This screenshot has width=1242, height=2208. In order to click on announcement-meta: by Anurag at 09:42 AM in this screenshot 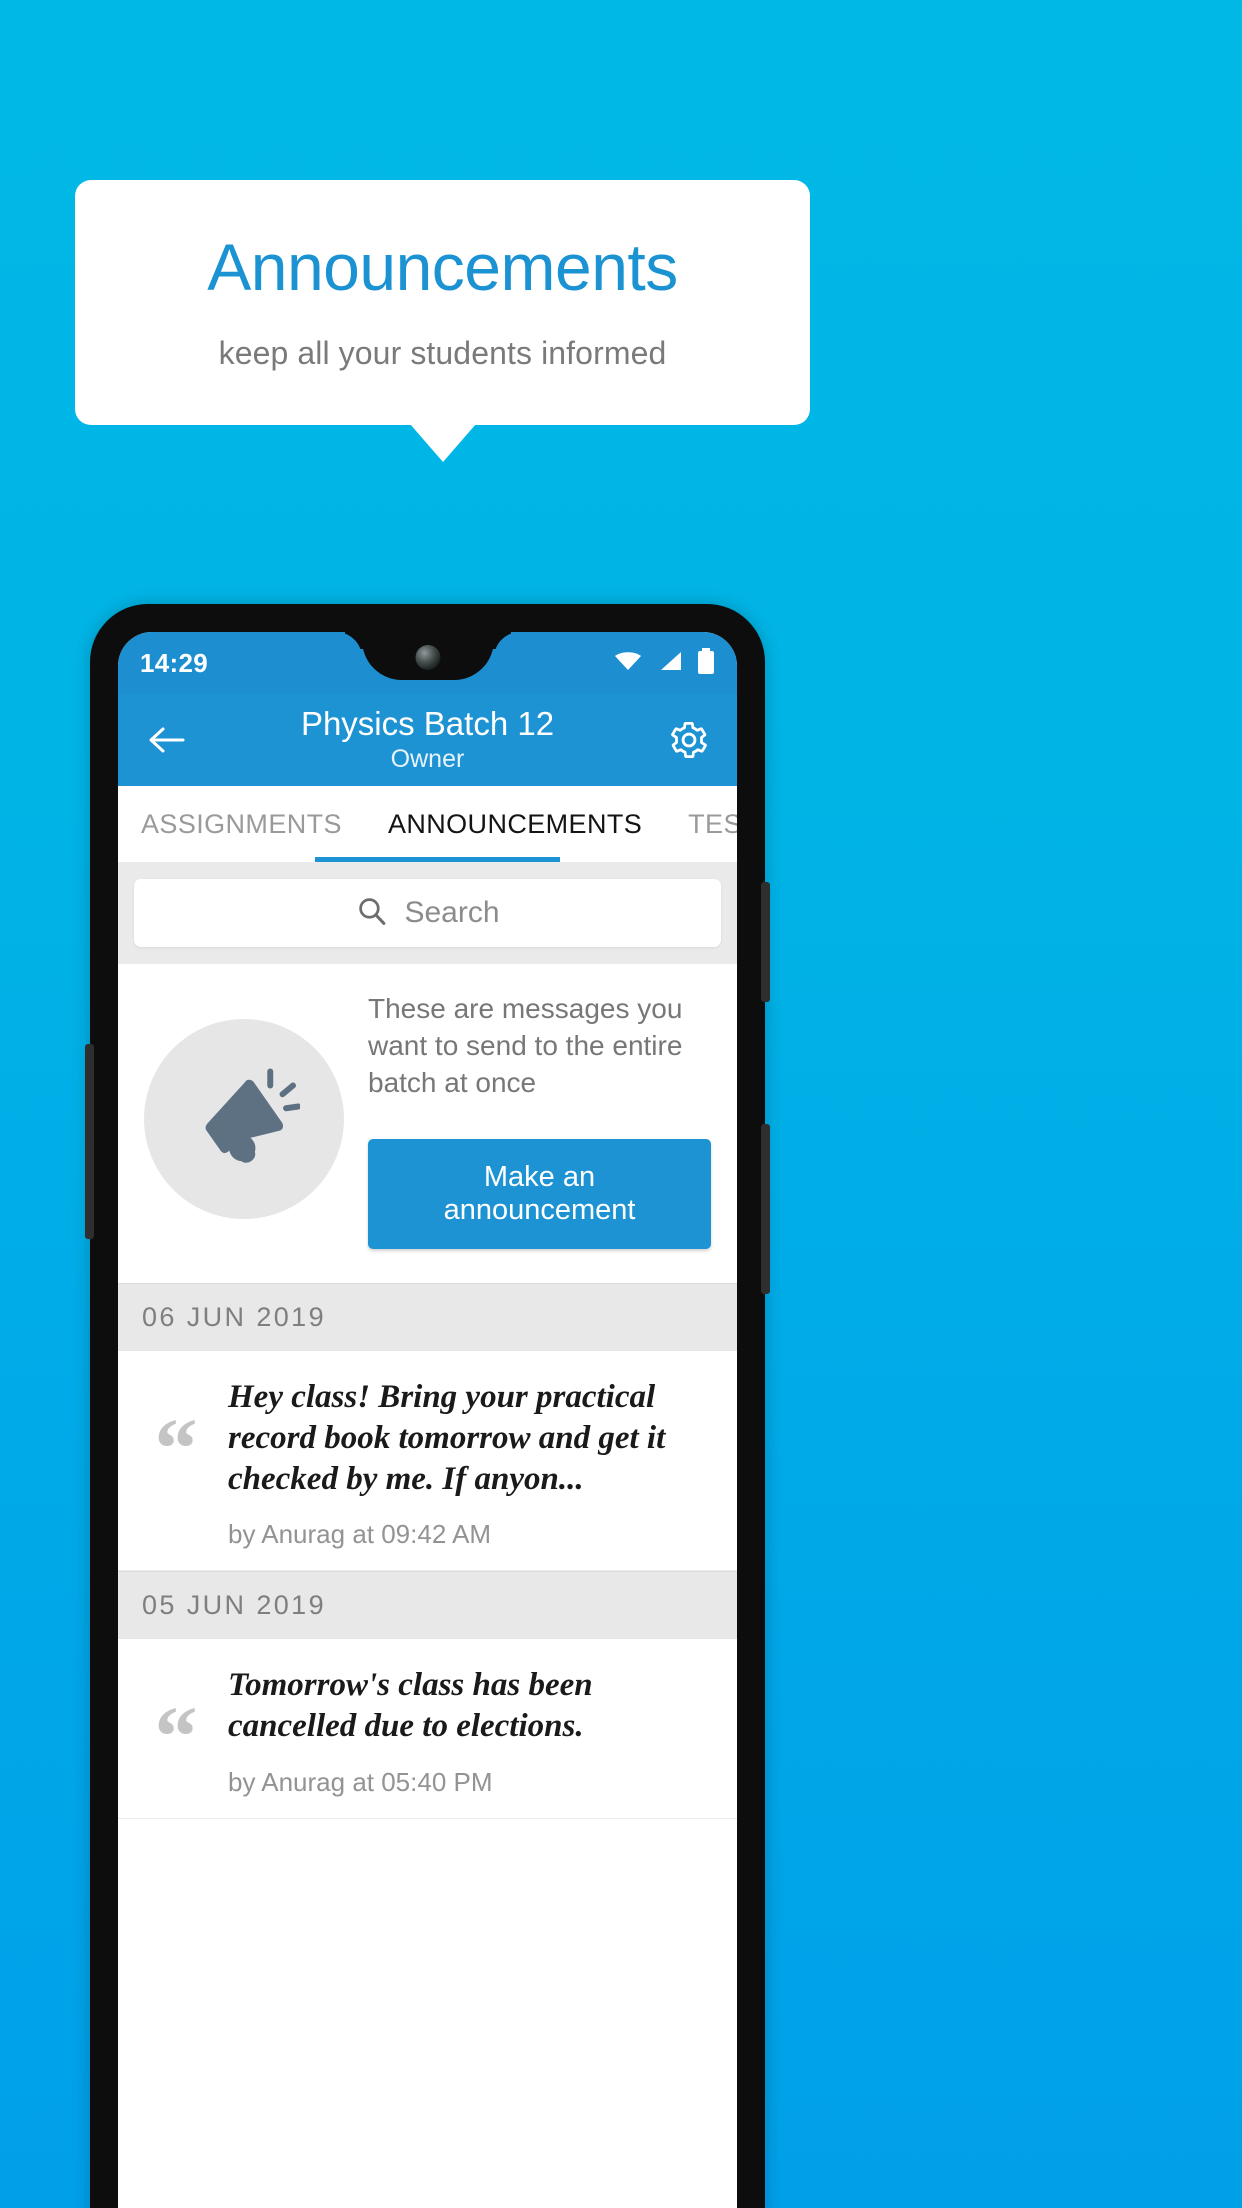, I will do `click(360, 1534)`.